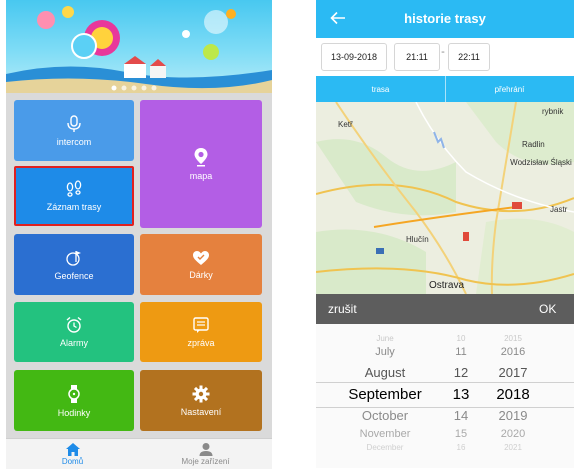 This screenshot has width=574, height=469. Describe the element at coordinates (417, 239) in the screenshot. I see `map-label-hlucin: Hlučín` at that location.